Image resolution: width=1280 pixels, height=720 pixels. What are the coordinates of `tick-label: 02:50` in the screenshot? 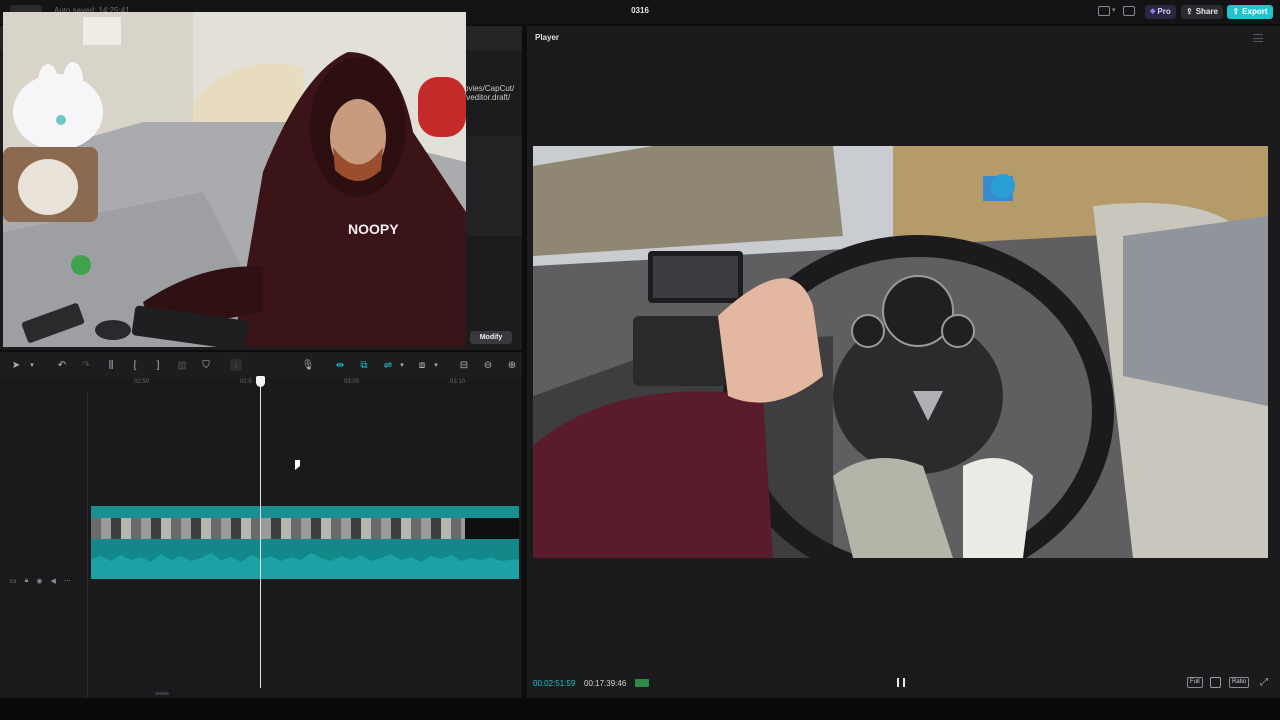 It's located at (142, 382).